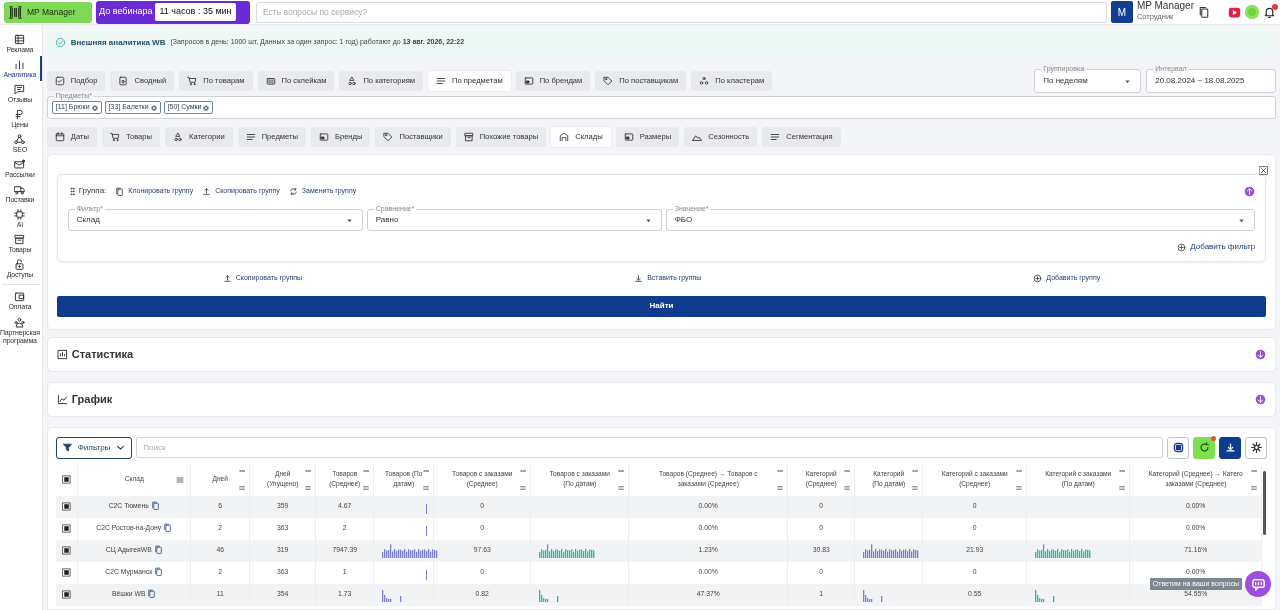  Describe the element at coordinates (564, 137) in the screenshot. I see `warehouse-icon` at that location.